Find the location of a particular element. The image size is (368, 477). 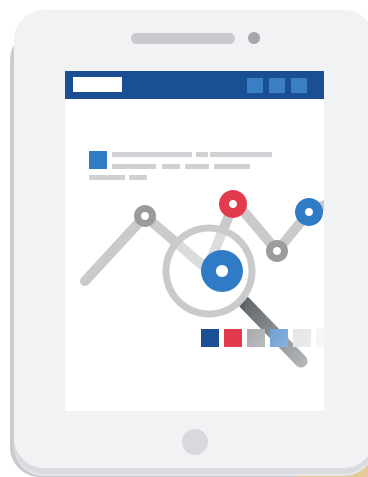

home-button is located at coordinates (195, 442).